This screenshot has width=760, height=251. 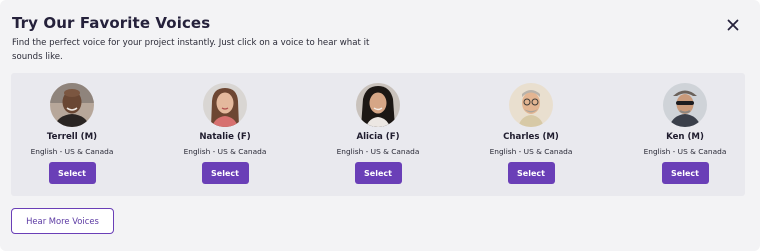 I want to click on voice-name: Terrell (M), so click(x=72, y=137).